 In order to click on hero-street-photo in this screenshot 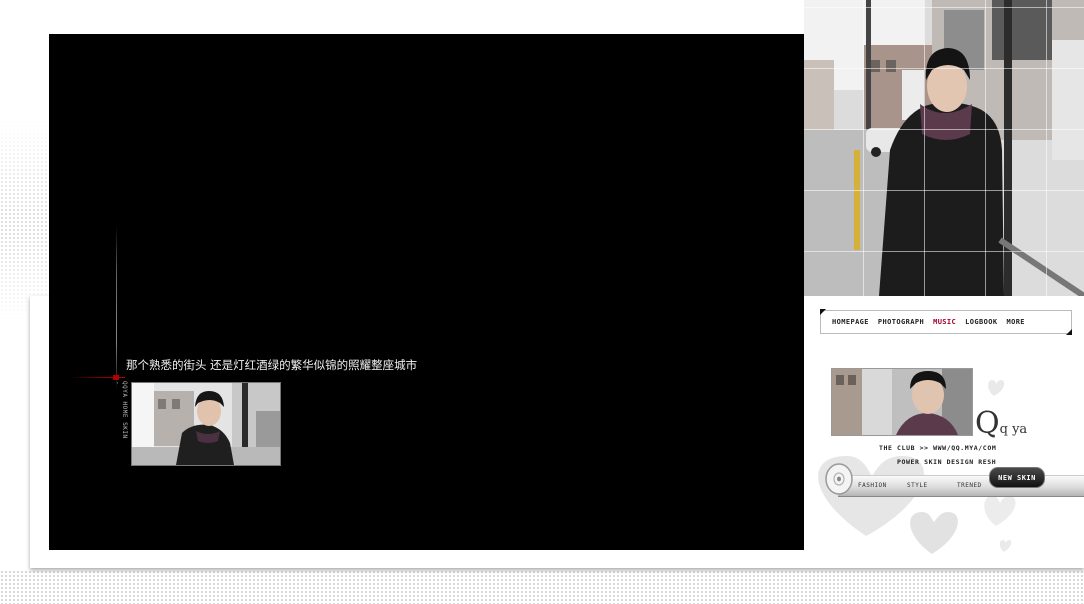, I will do `click(944, 148)`.